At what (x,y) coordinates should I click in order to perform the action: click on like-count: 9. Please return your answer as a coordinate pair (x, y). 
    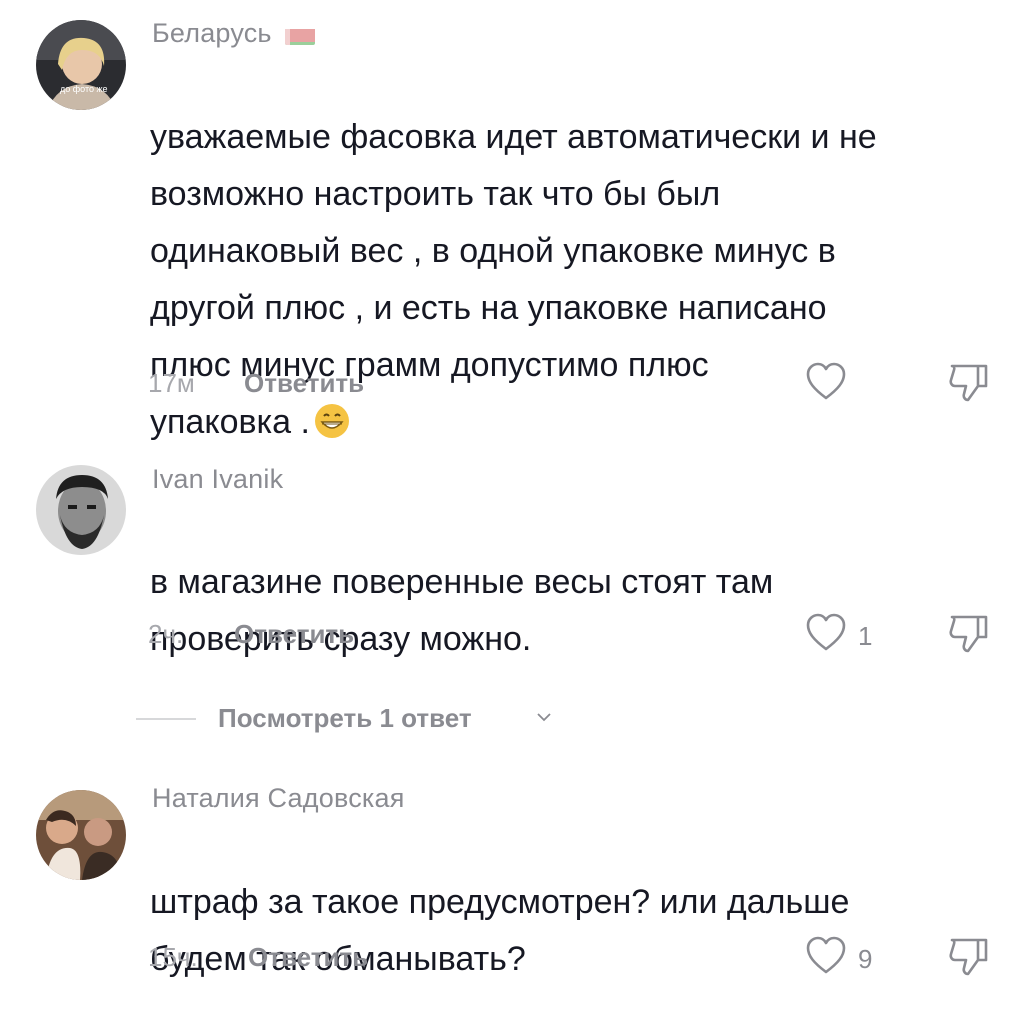
    Looking at the image, I should click on (865, 959).